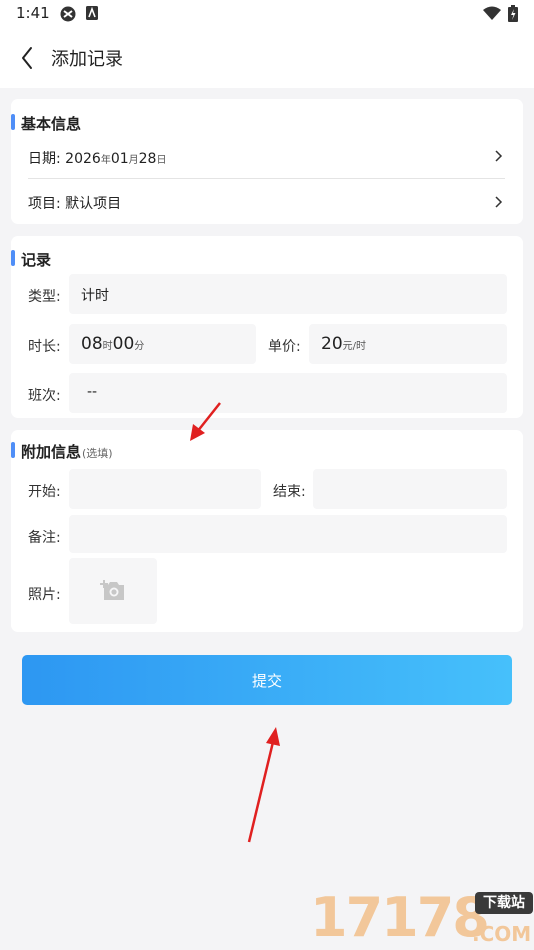 This screenshot has height=950, width=534. I want to click on watermark-domain: .COM, so click(502, 934).